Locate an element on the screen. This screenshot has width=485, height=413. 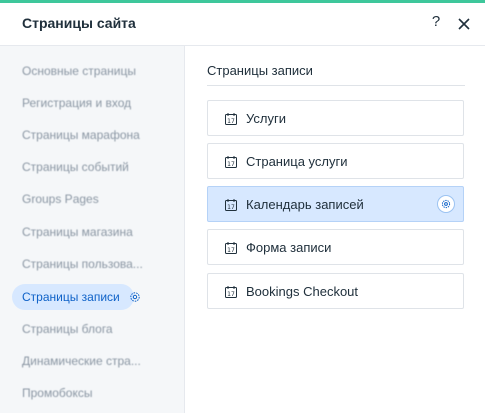
sidebar-item-store-pages: Страницы магазина is located at coordinates (72, 232).